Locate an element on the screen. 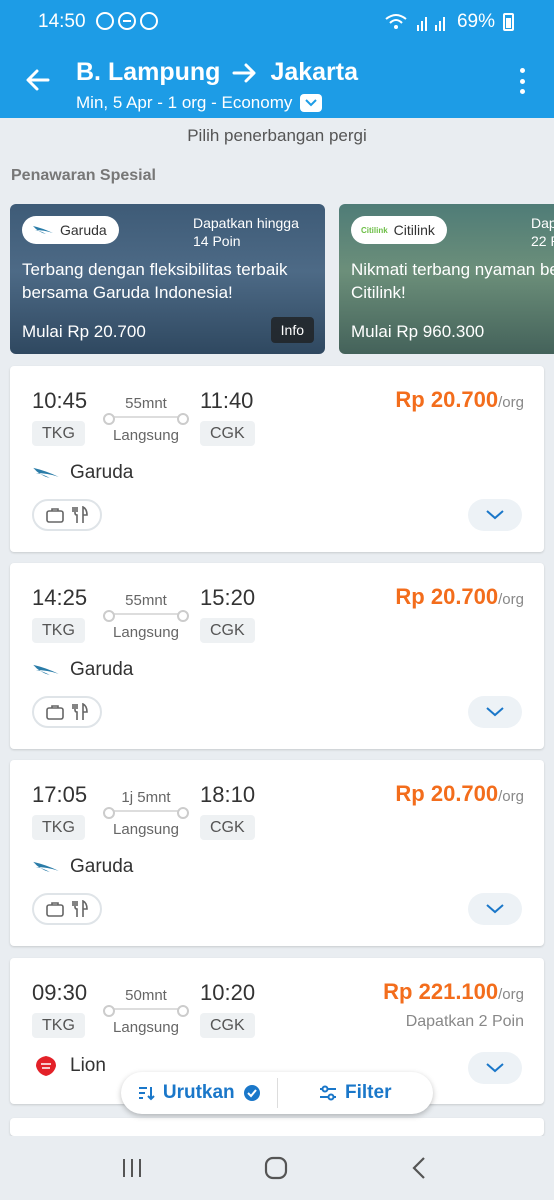 Image resolution: width=554 pixels, height=1200 pixels. recent-apps-icon is located at coordinates (132, 1168).